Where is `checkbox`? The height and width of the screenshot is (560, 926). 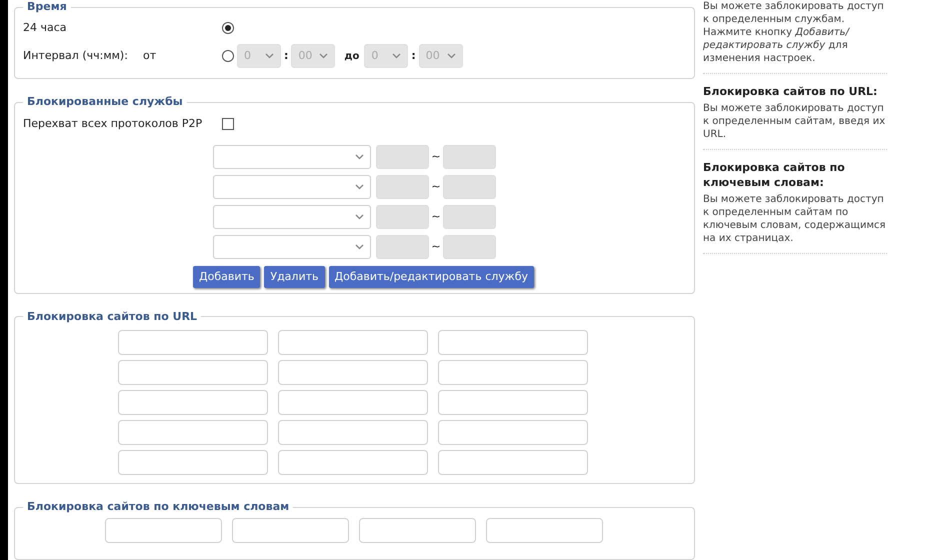
checkbox is located at coordinates (228, 124).